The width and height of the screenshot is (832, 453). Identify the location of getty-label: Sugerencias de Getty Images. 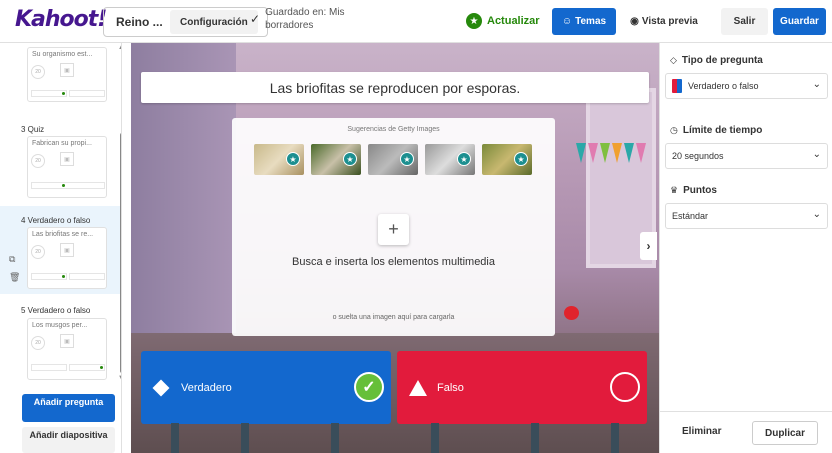
(393, 129).